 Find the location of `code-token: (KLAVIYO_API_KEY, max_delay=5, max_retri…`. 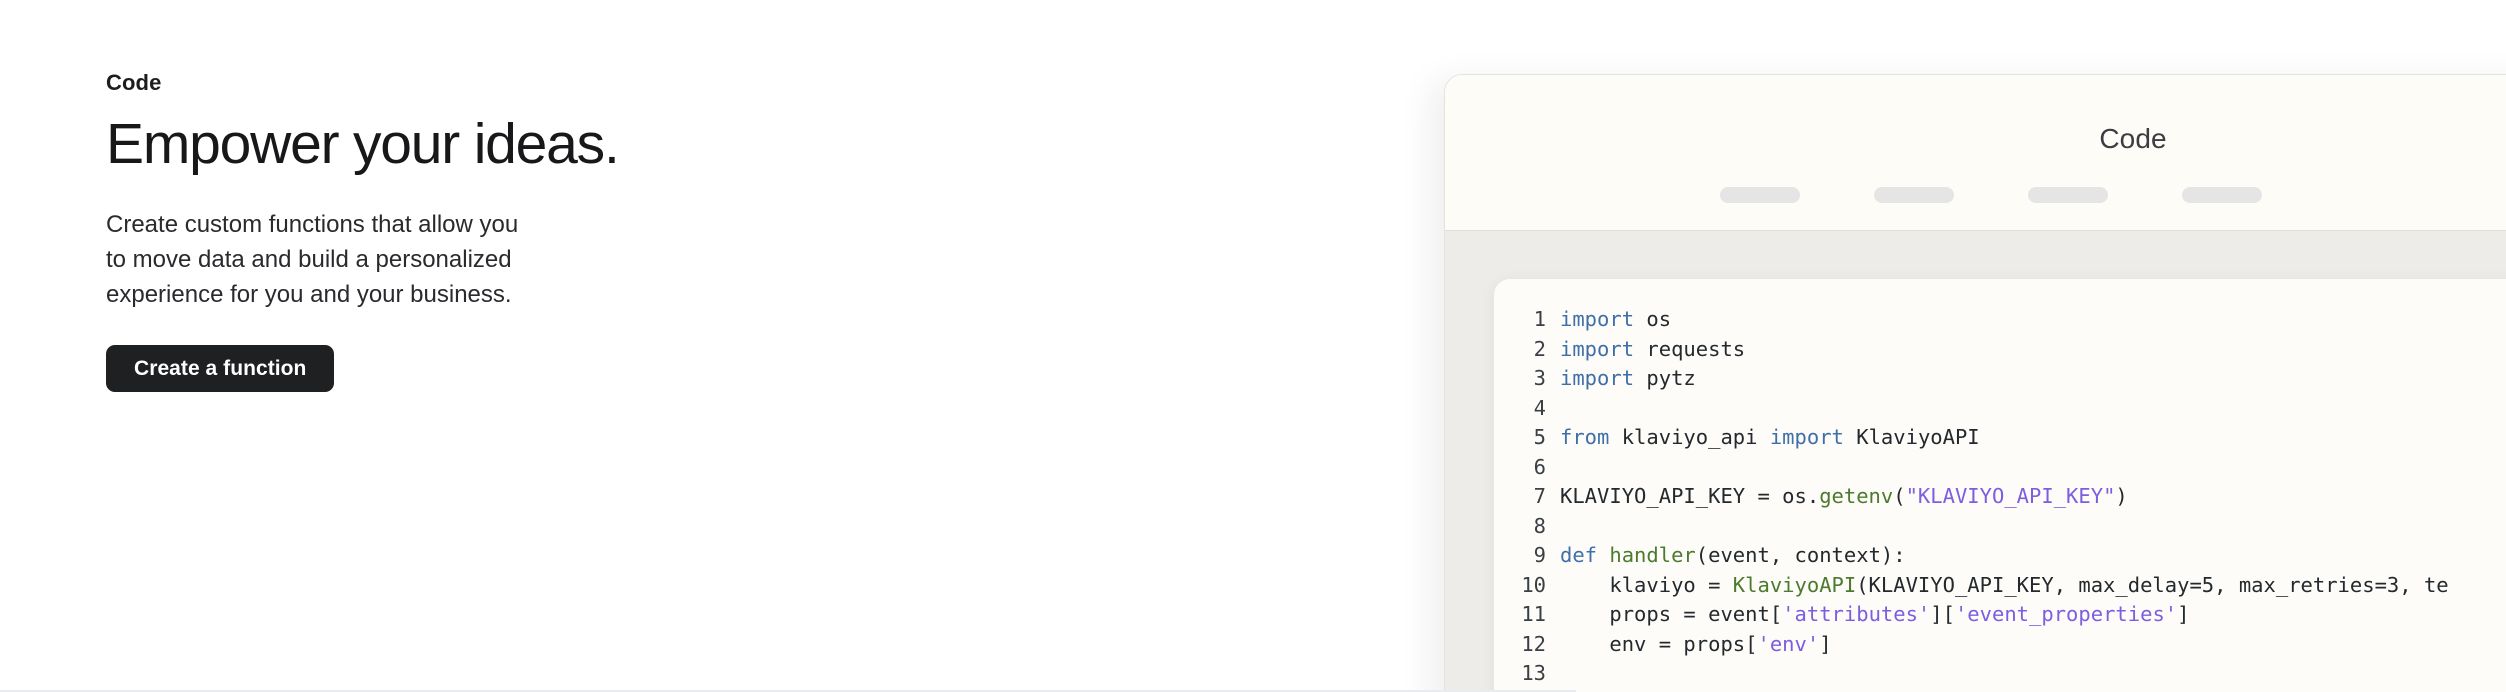

code-token: (KLAVIYO_API_KEY, max_delay=5, max_retri… is located at coordinates (2152, 584).